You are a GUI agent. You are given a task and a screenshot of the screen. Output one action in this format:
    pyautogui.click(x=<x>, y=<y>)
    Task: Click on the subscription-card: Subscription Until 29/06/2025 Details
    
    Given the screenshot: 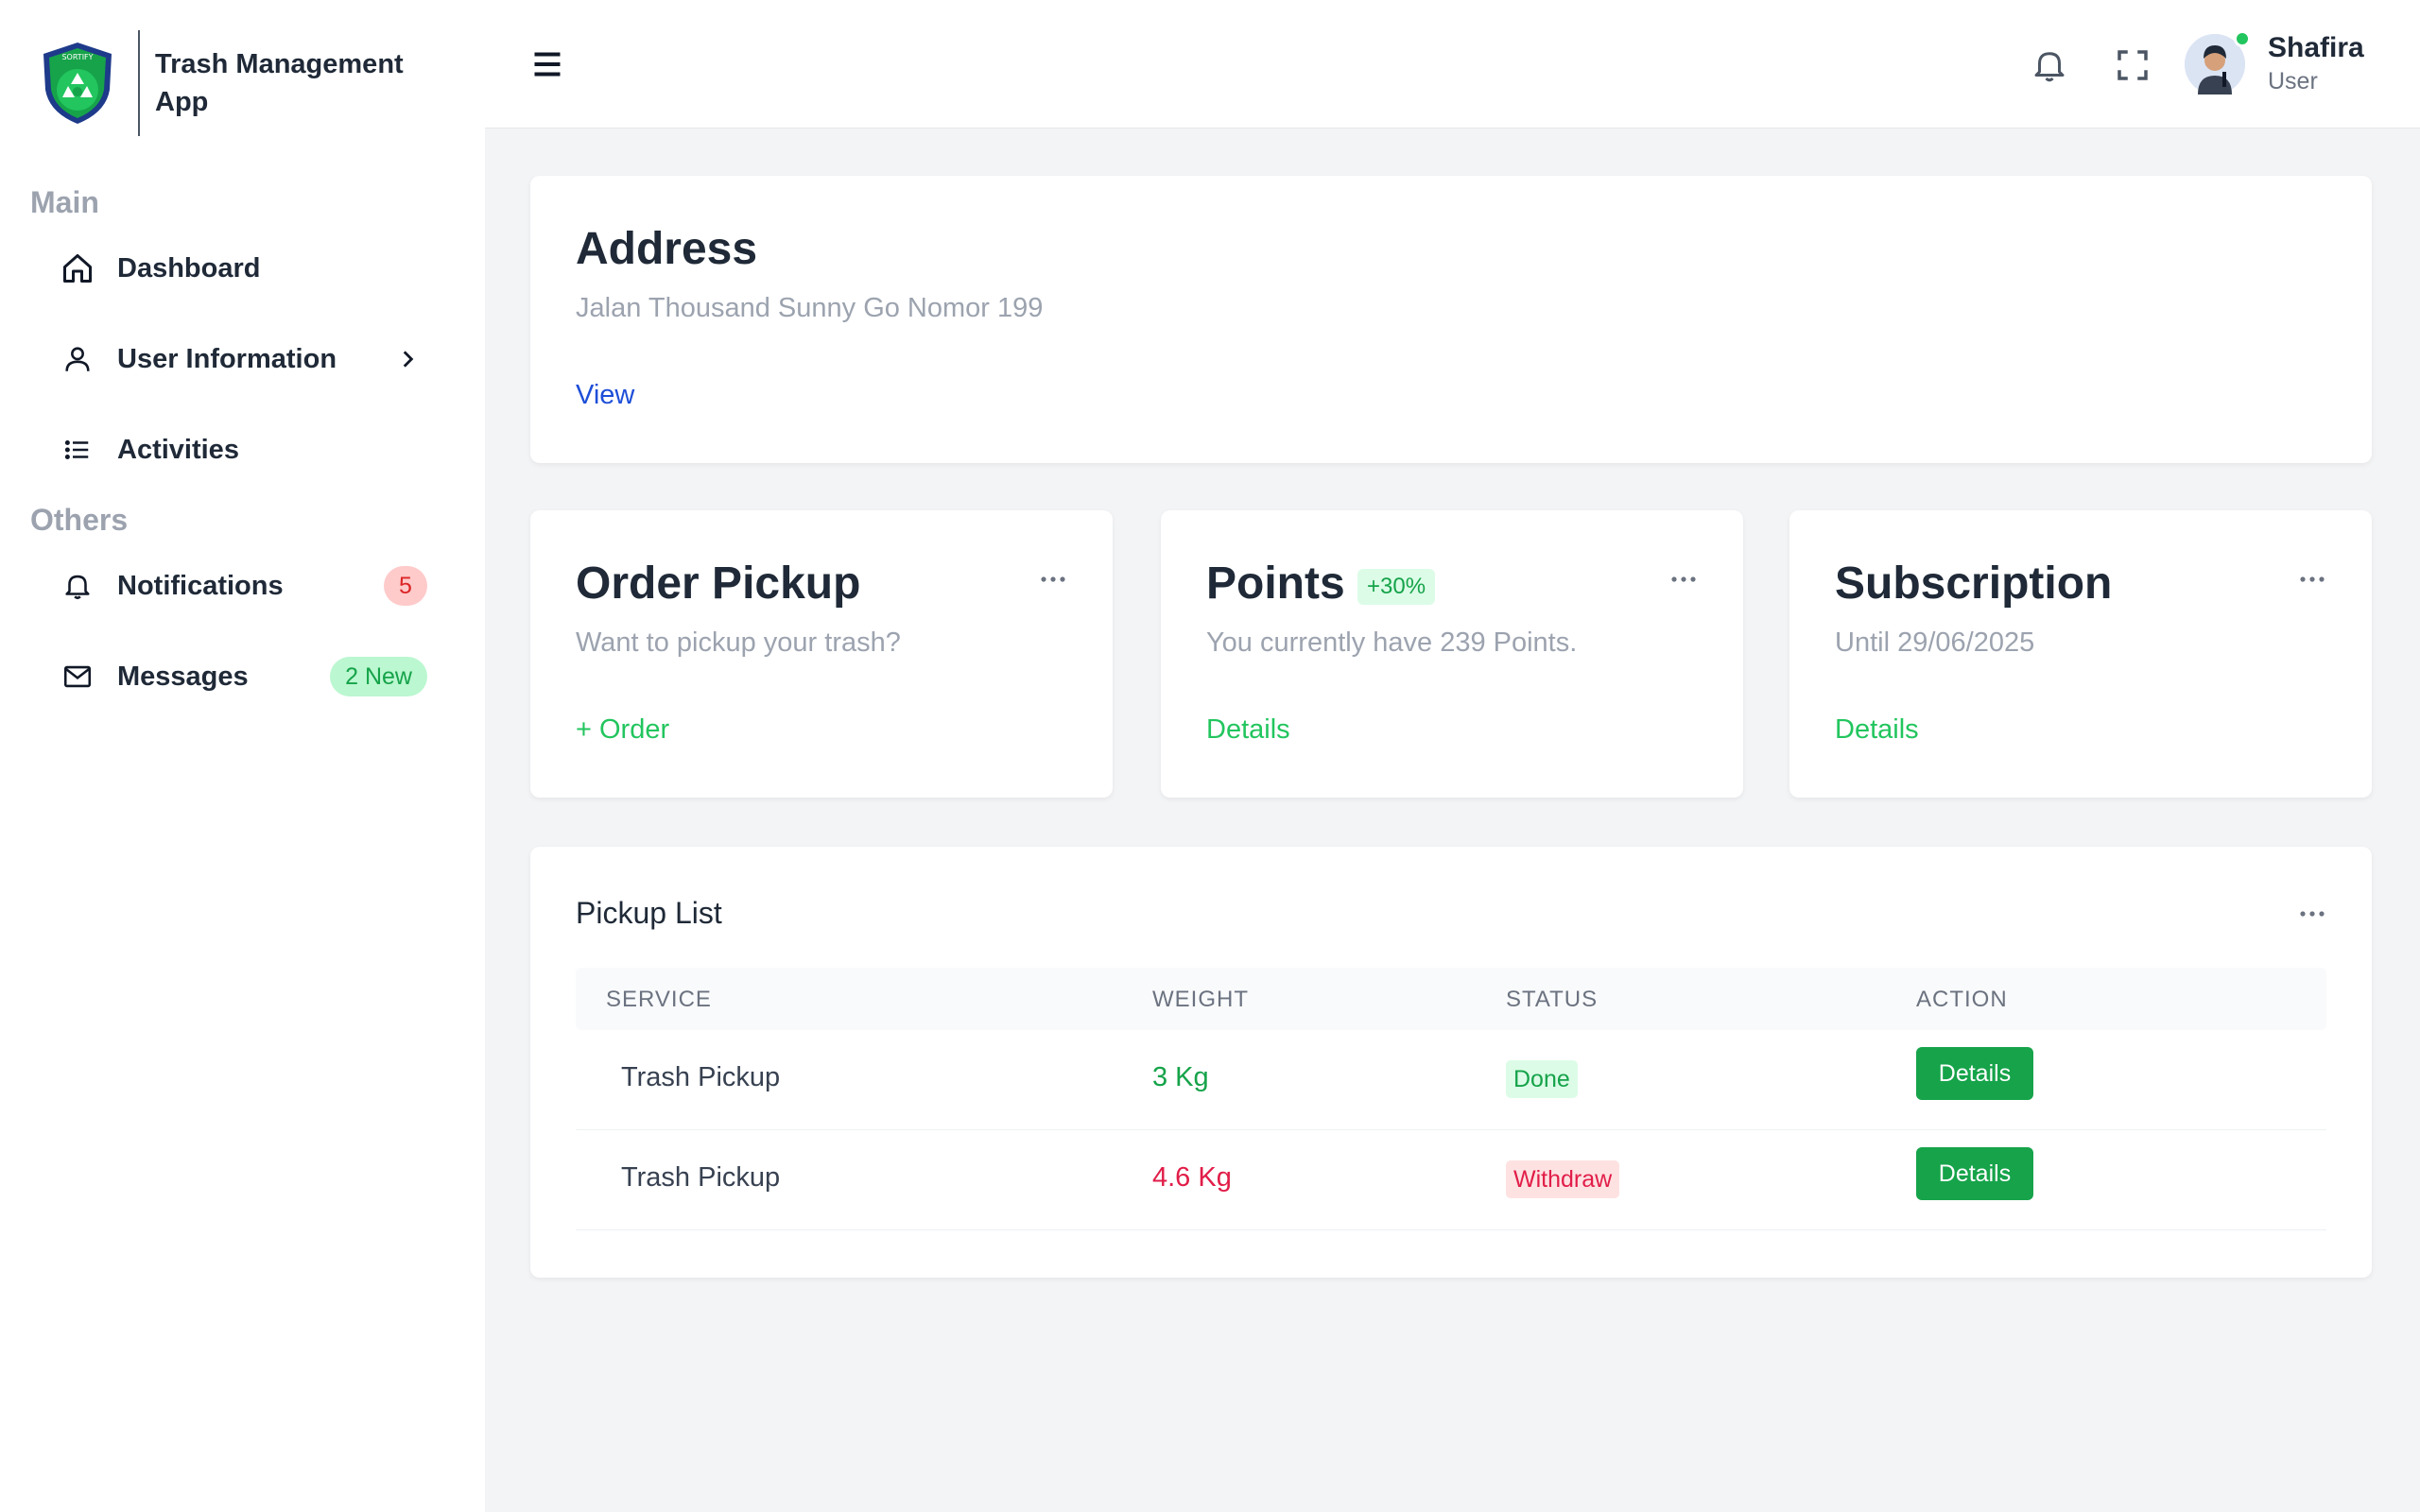 What is the action you would take?
    pyautogui.click(x=2080, y=654)
    